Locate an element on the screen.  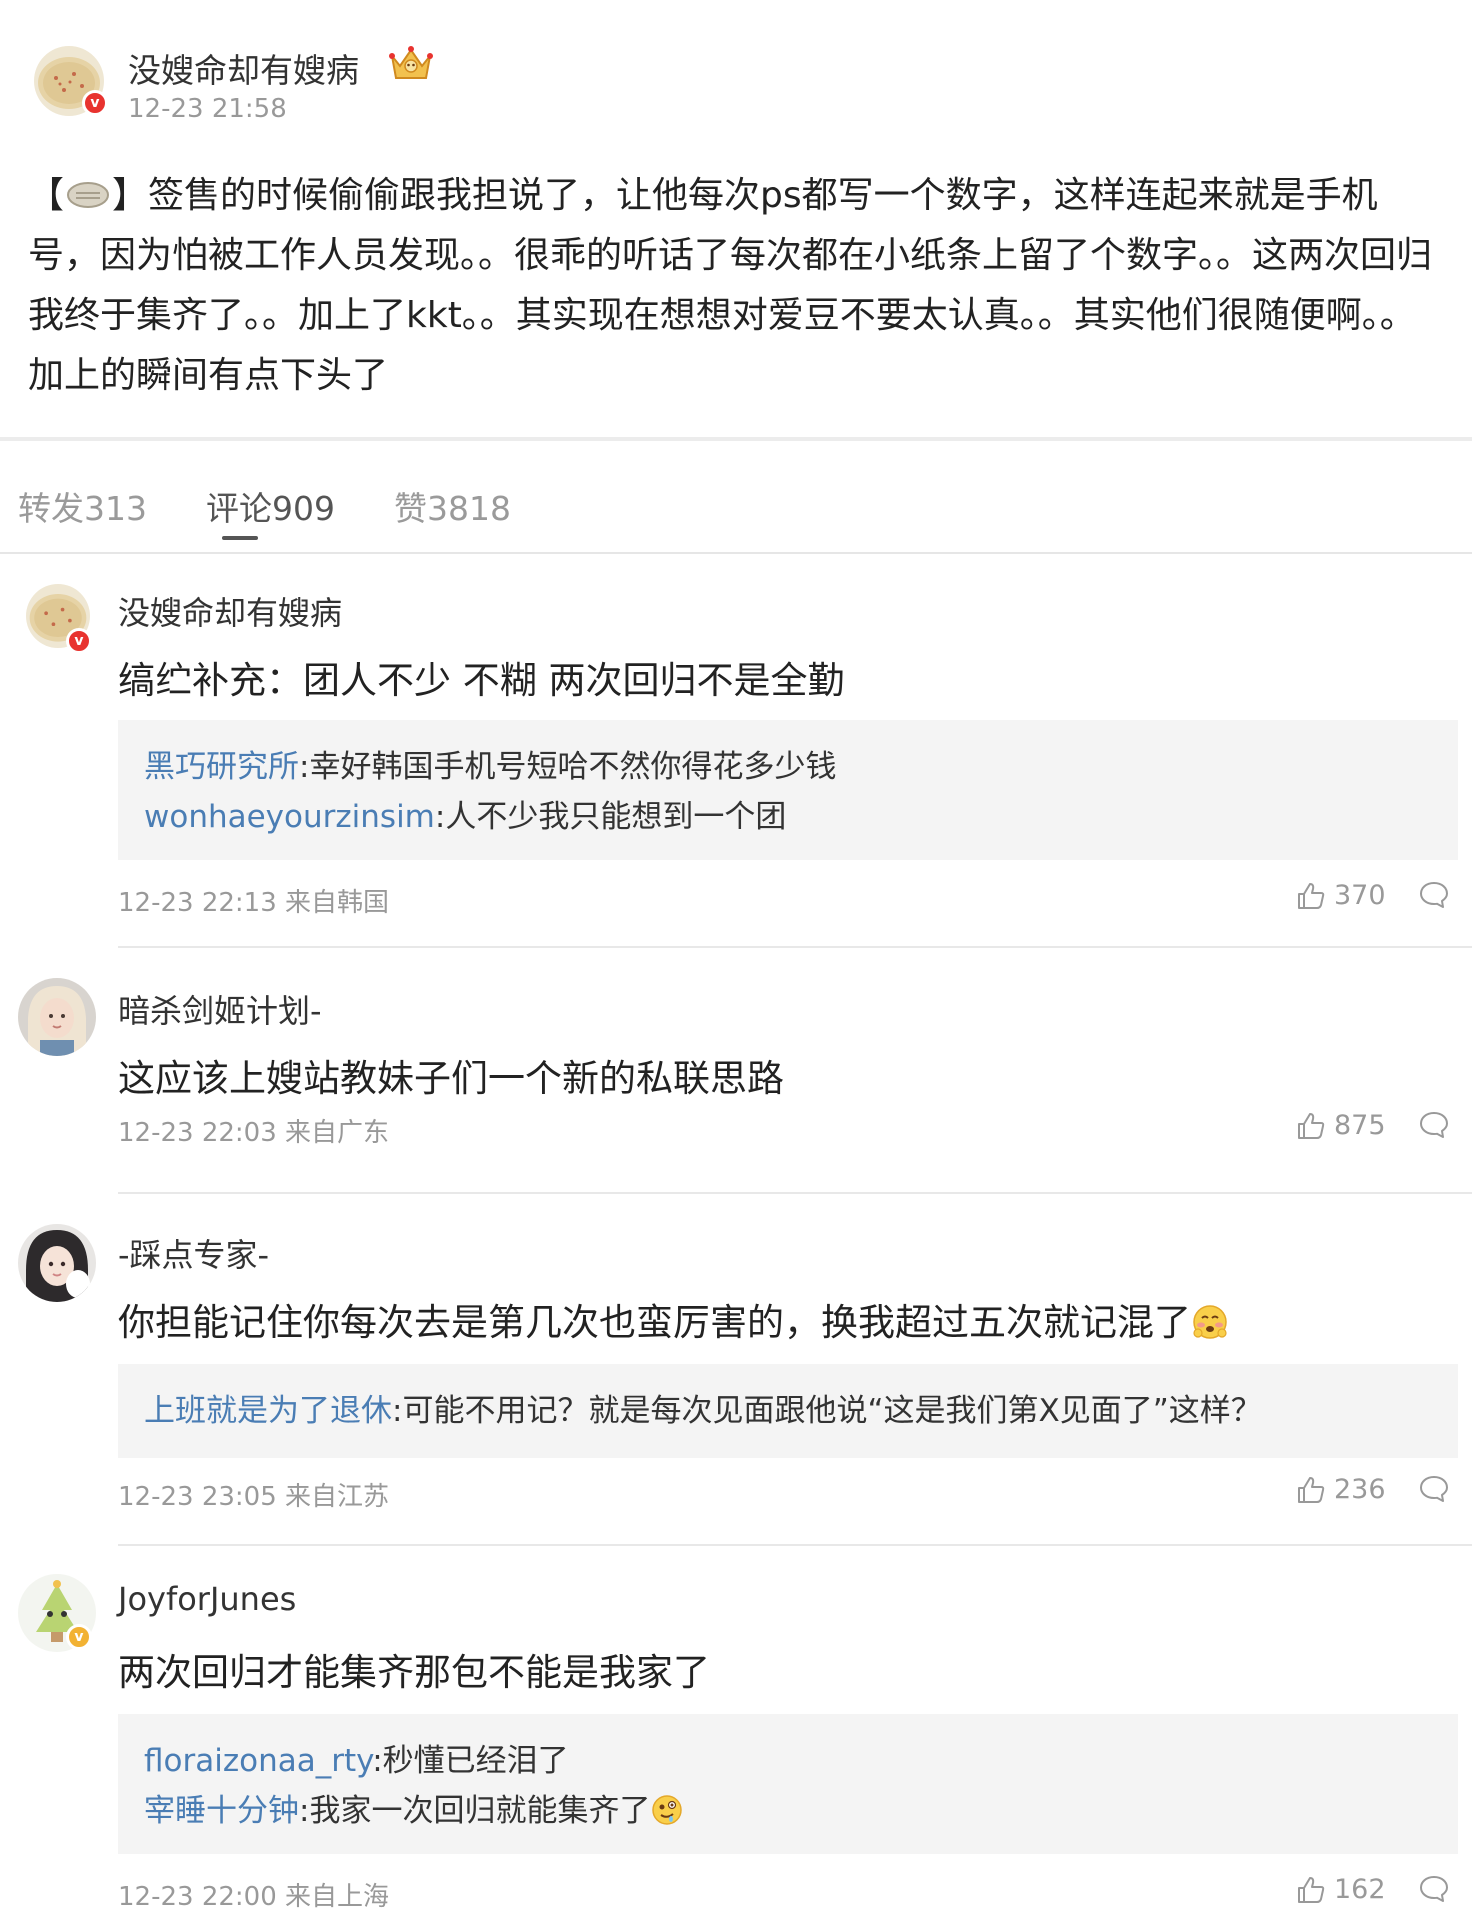
like-count: 875 is located at coordinates (1360, 1125).